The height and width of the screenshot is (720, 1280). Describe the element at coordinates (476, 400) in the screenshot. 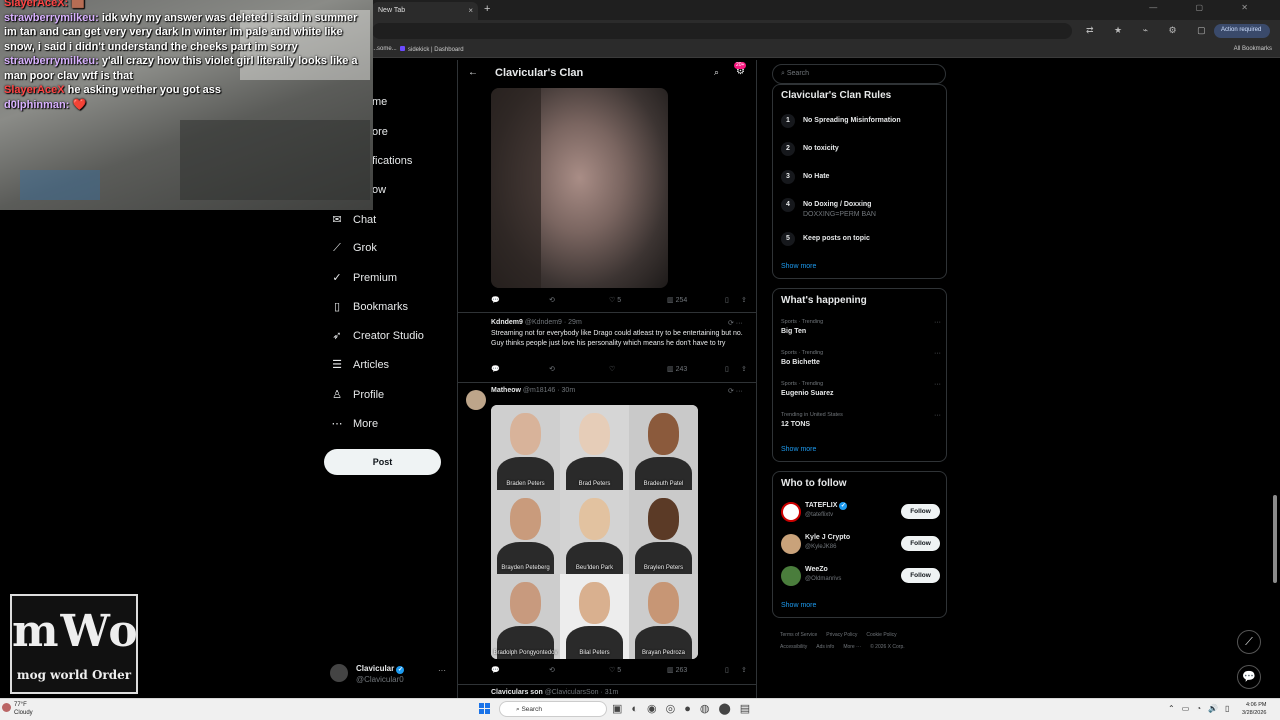

I see `avatar` at that location.